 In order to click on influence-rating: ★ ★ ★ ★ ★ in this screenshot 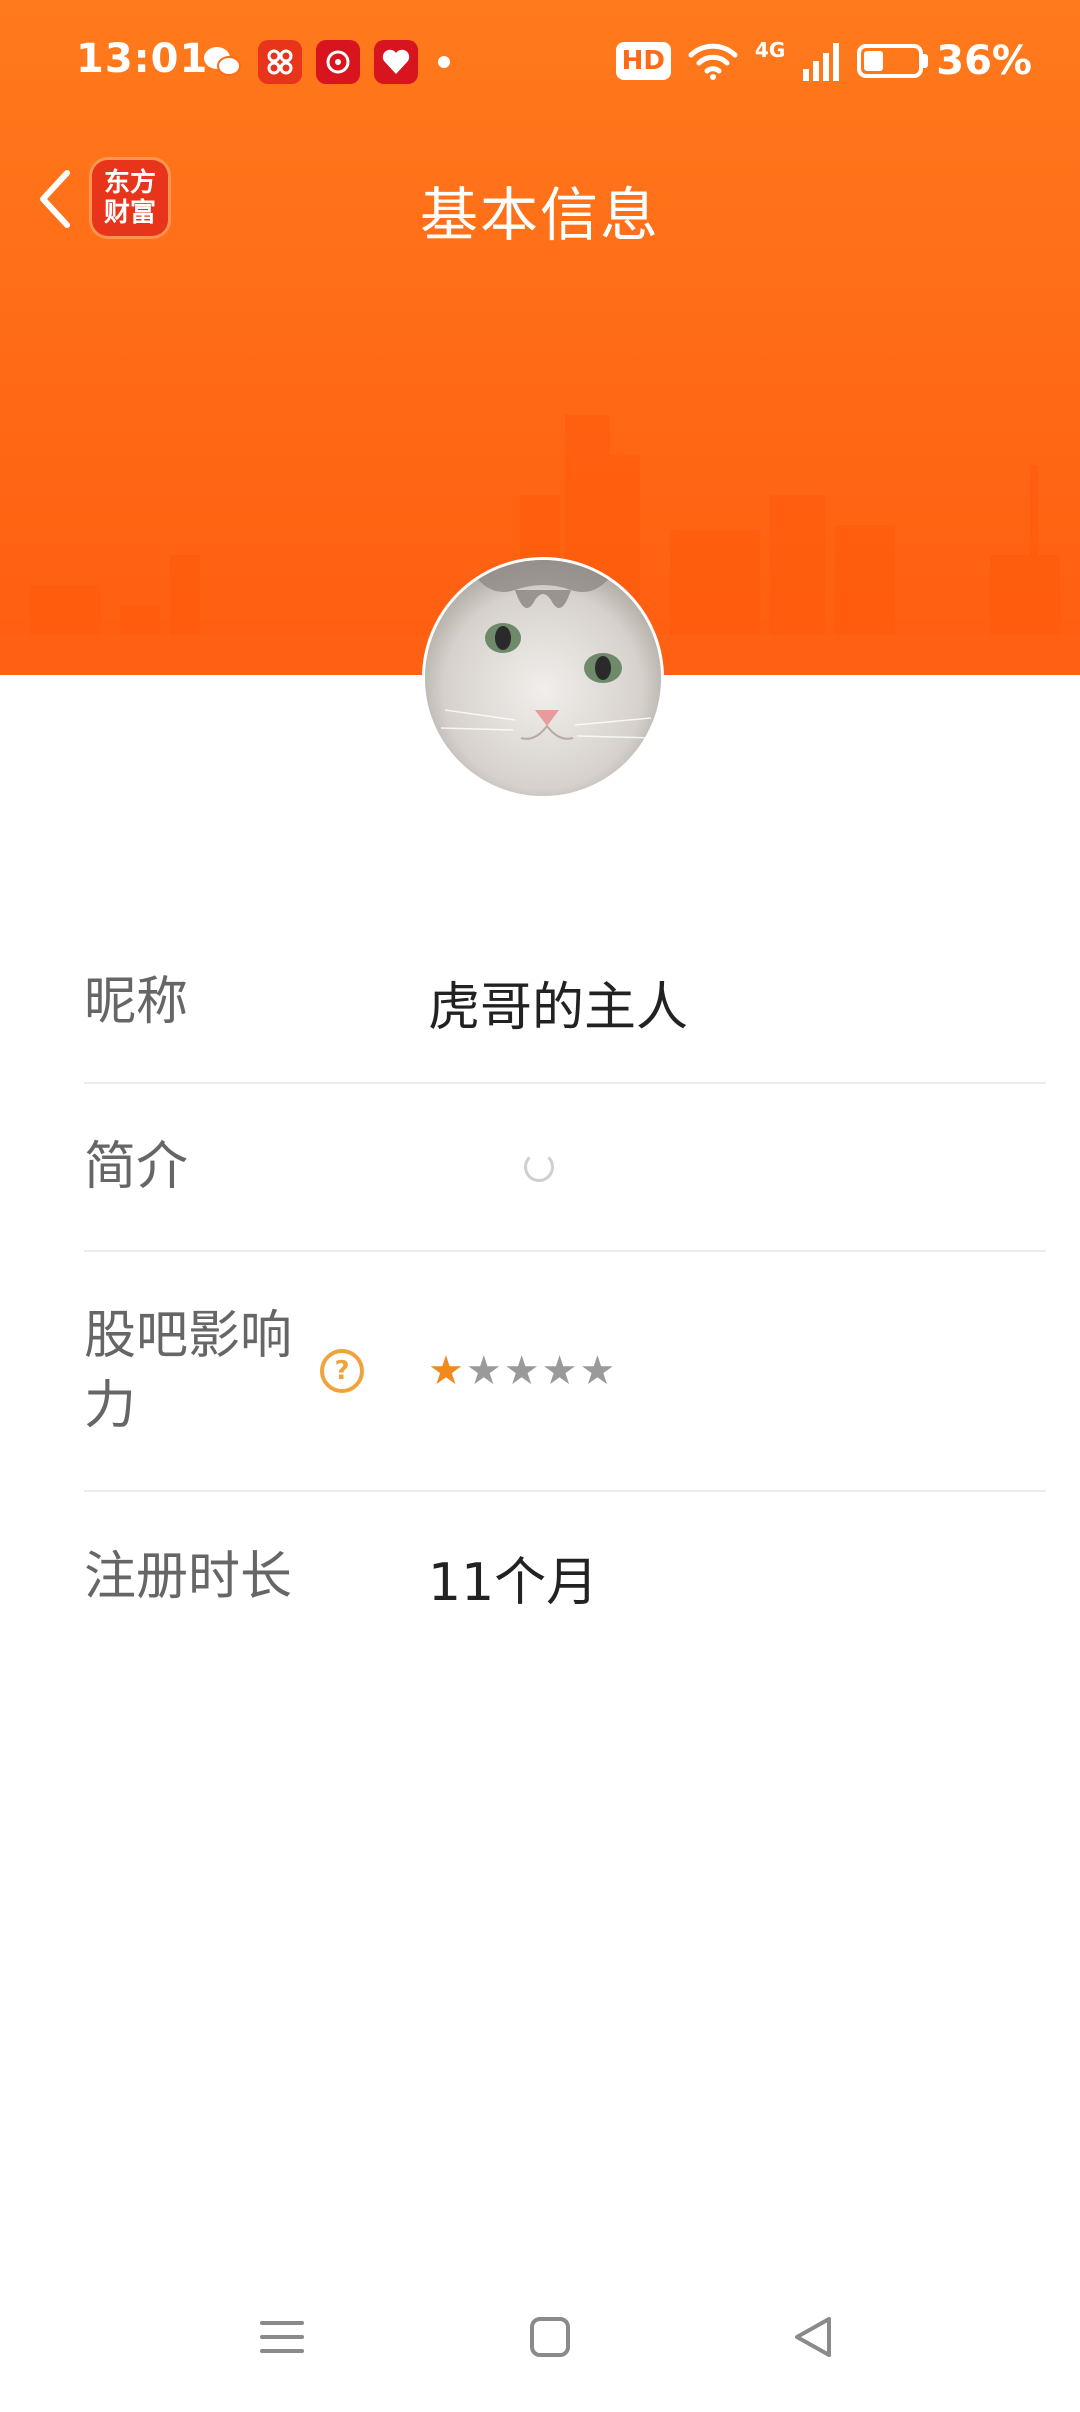, I will do `click(737, 1371)`.